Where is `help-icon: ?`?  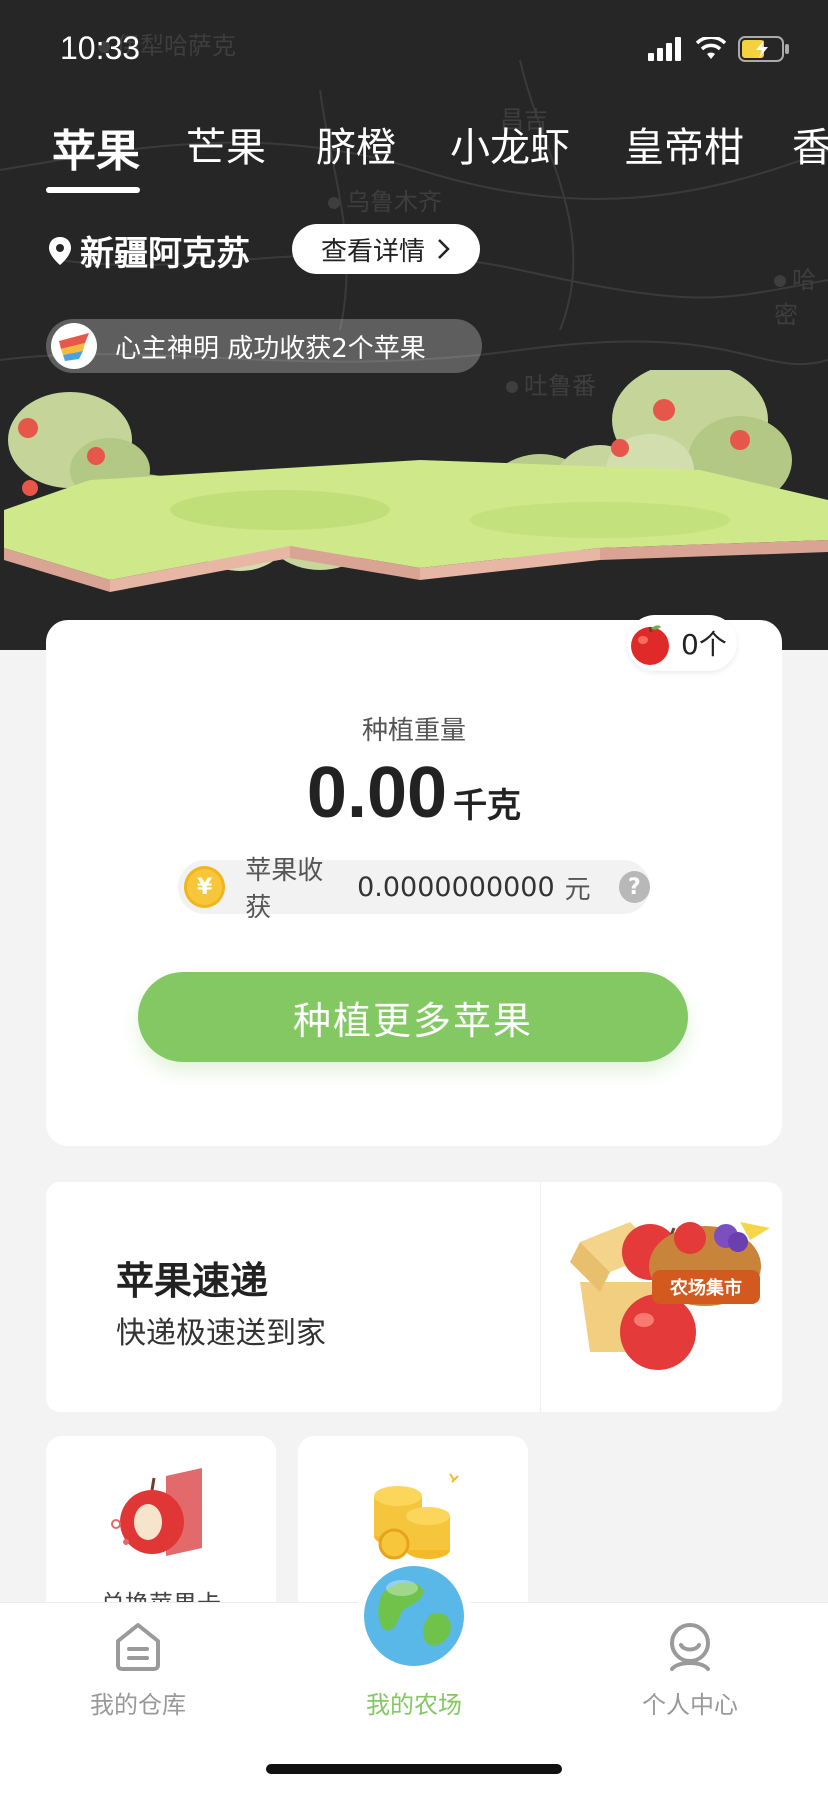 help-icon: ? is located at coordinates (634, 887).